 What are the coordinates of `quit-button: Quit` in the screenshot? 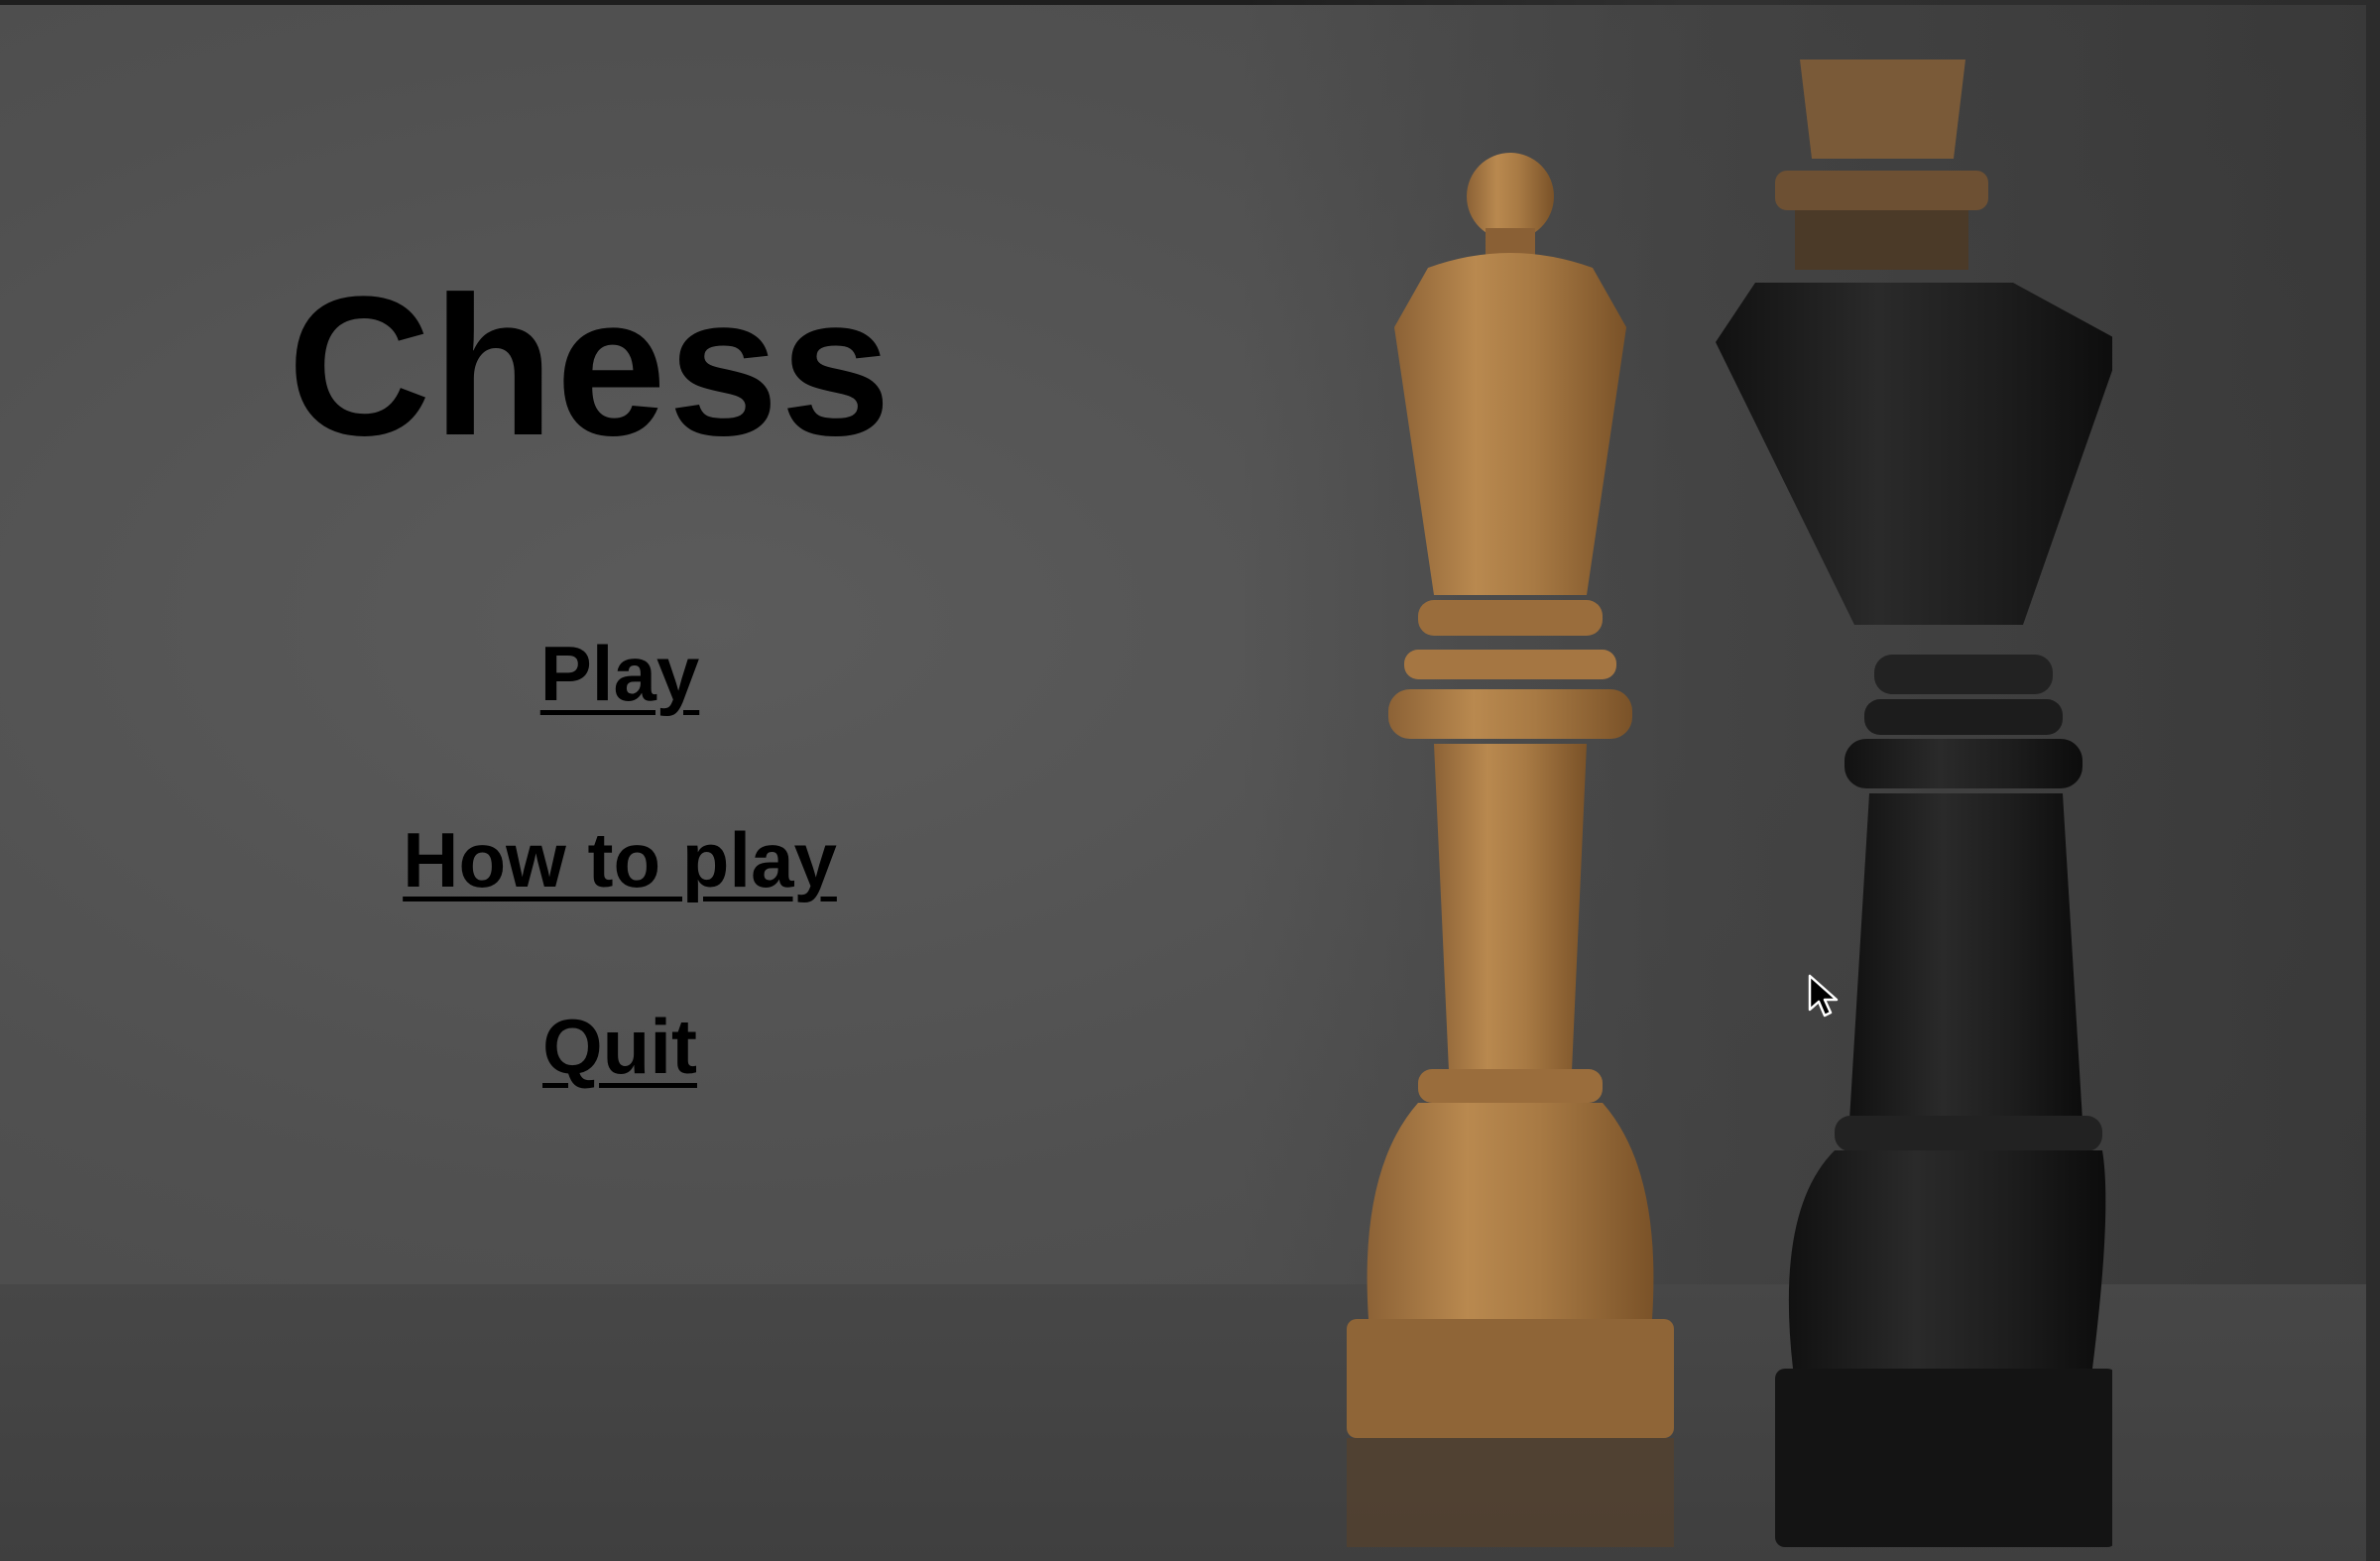 It's located at (619, 1046).